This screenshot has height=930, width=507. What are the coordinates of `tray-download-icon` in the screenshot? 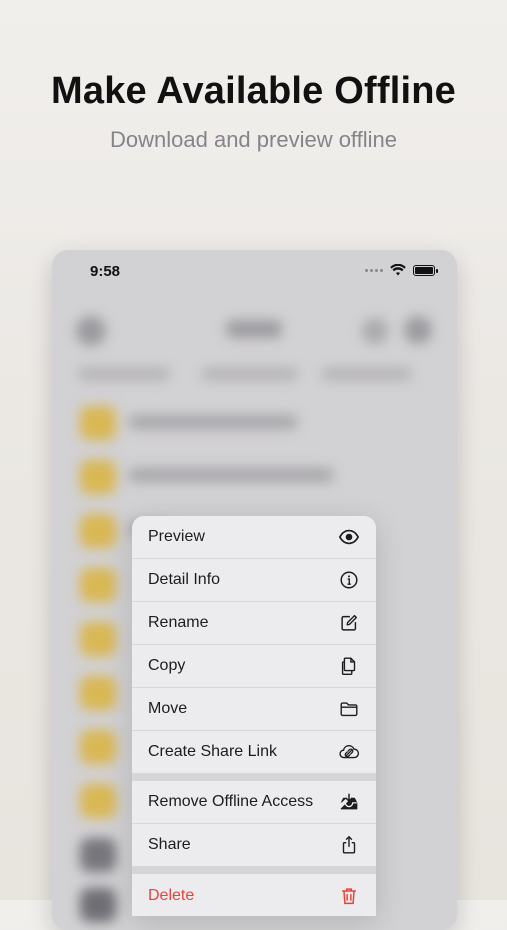 It's located at (349, 802).